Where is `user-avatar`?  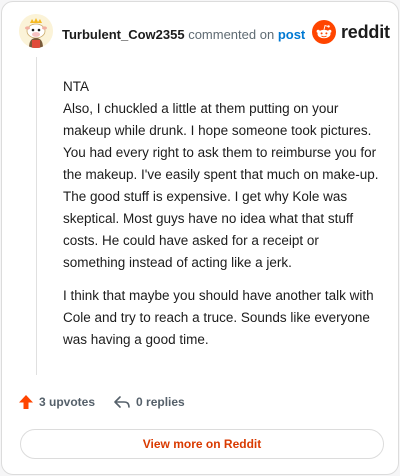 user-avatar is located at coordinates (36, 31).